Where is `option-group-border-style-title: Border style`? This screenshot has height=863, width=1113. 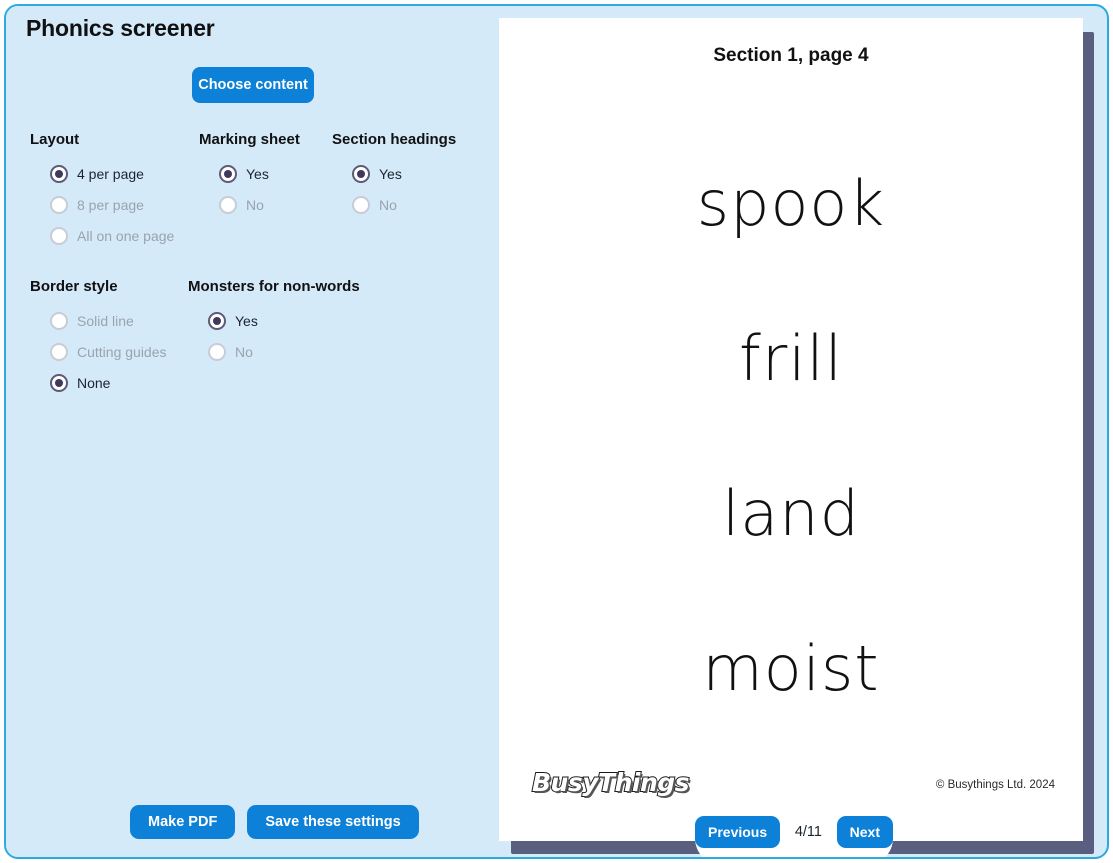 option-group-border-style-title: Border style is located at coordinates (74, 286).